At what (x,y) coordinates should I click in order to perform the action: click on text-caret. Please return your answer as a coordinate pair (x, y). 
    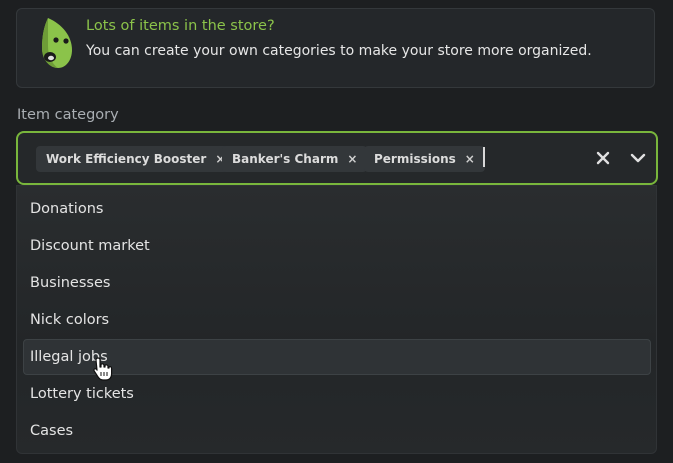
    Looking at the image, I should click on (484, 157).